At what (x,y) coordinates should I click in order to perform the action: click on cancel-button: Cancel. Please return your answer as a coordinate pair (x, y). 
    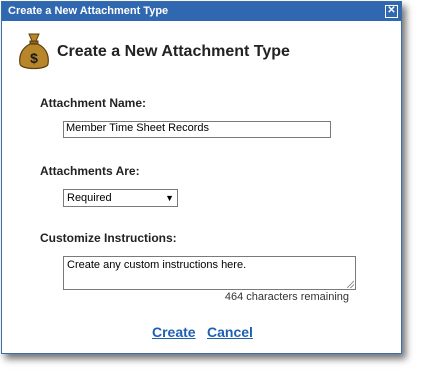
    Looking at the image, I should click on (230, 332).